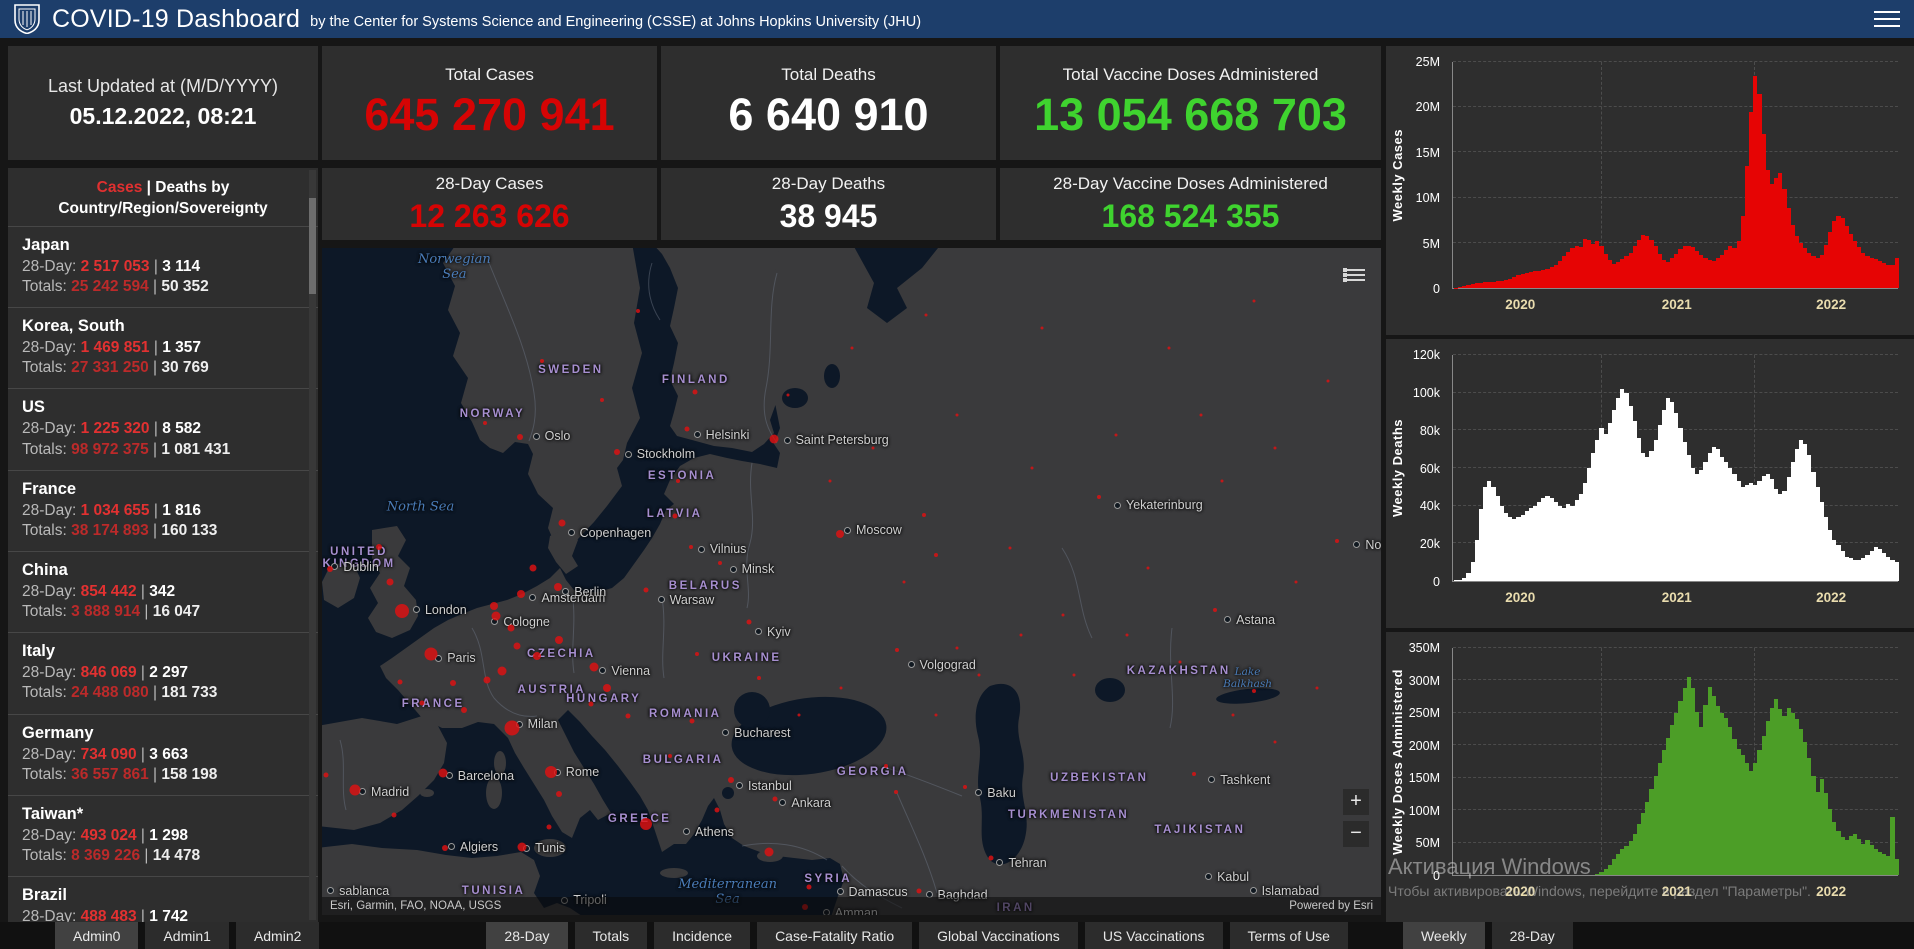 The width and height of the screenshot is (1914, 949). What do you see at coordinates (702, 935) in the screenshot?
I see `tab-middle-incidence: Incidence` at bounding box center [702, 935].